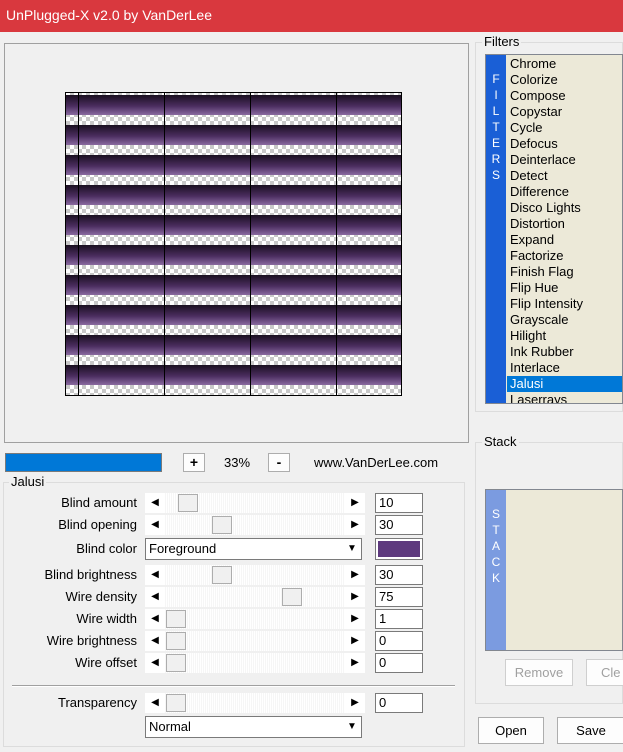 Image resolution: width=623 pixels, height=752 pixels. Describe the element at coordinates (564, 320) in the screenshot. I see `filter-item: Grayscale` at that location.